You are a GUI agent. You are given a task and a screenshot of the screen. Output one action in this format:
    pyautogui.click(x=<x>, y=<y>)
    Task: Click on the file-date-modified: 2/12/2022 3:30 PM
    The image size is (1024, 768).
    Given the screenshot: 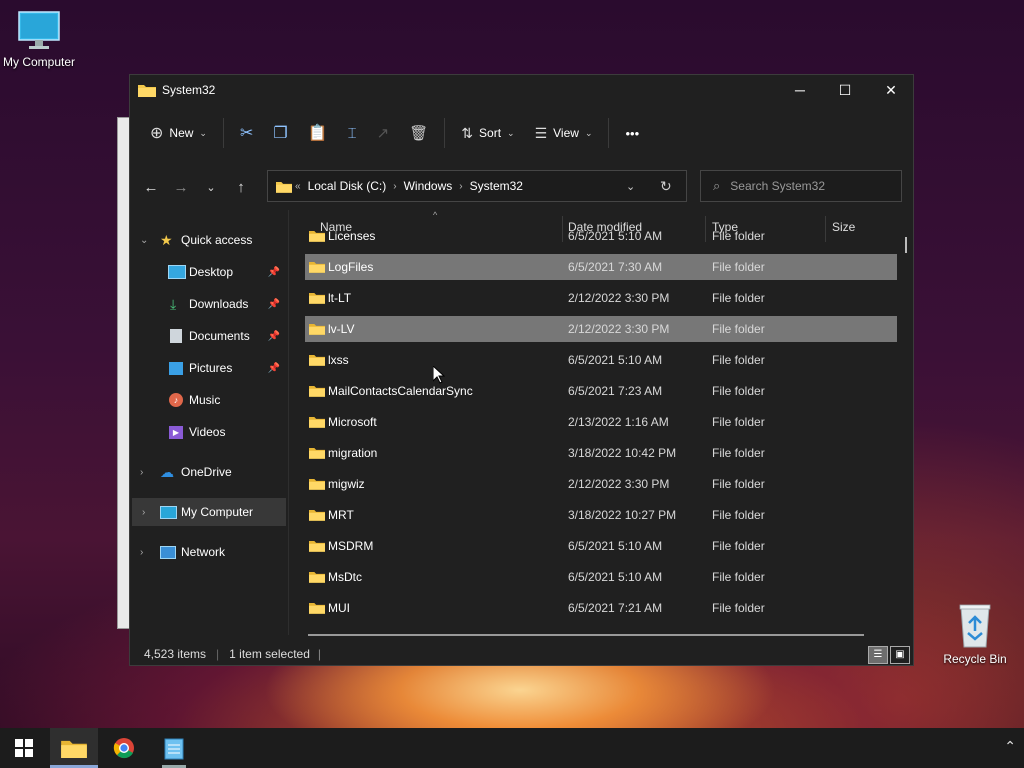 What is the action you would take?
    pyautogui.click(x=619, y=484)
    